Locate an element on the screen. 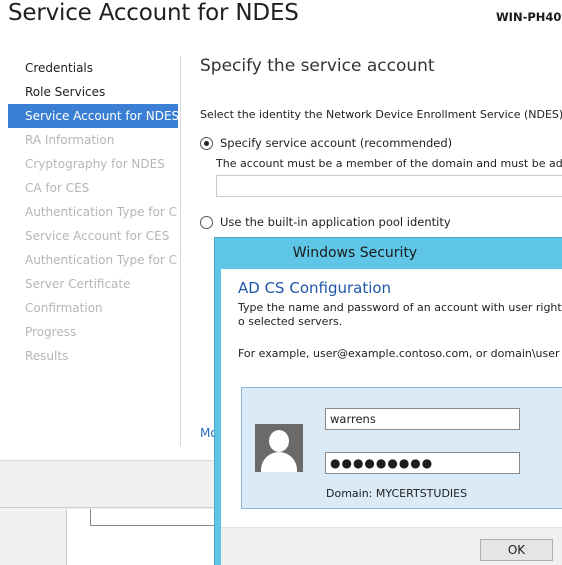 Image resolution: width=562 pixels, height=565 pixels. radio-specify-account-label: Specify service account (recommended) is located at coordinates (336, 143).